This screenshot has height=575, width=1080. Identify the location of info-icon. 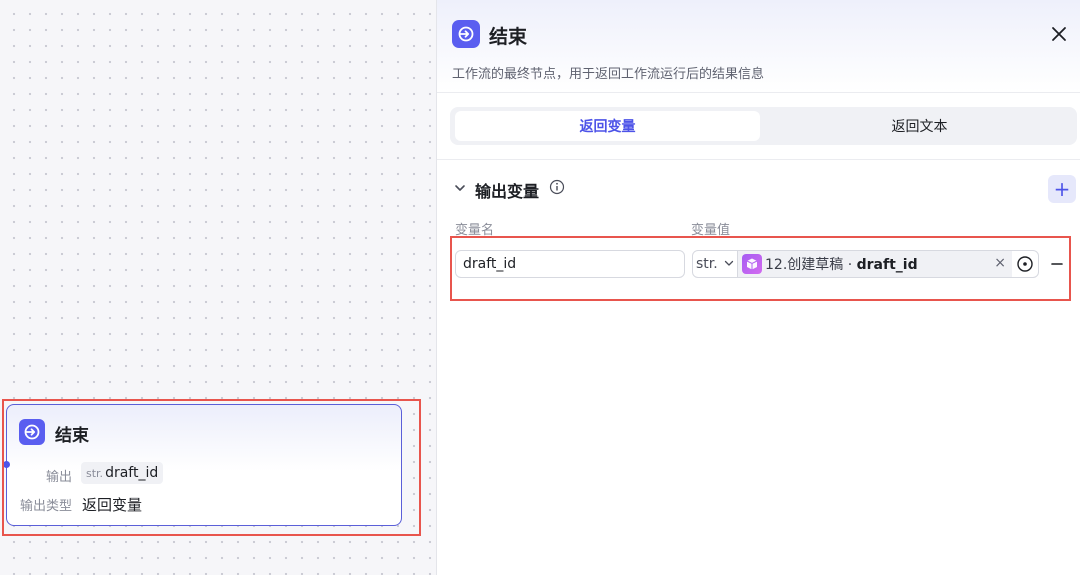
(557, 189).